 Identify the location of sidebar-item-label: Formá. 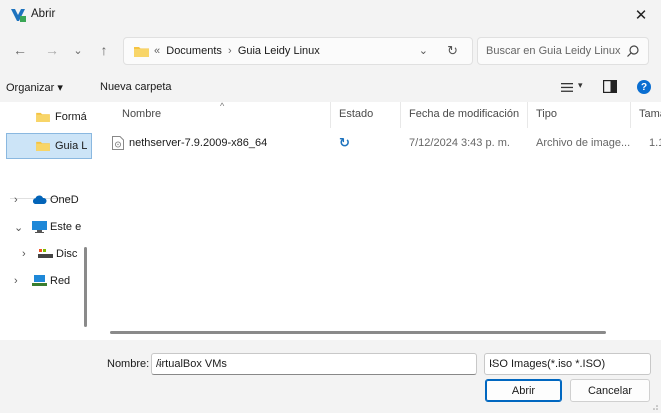
(71, 117).